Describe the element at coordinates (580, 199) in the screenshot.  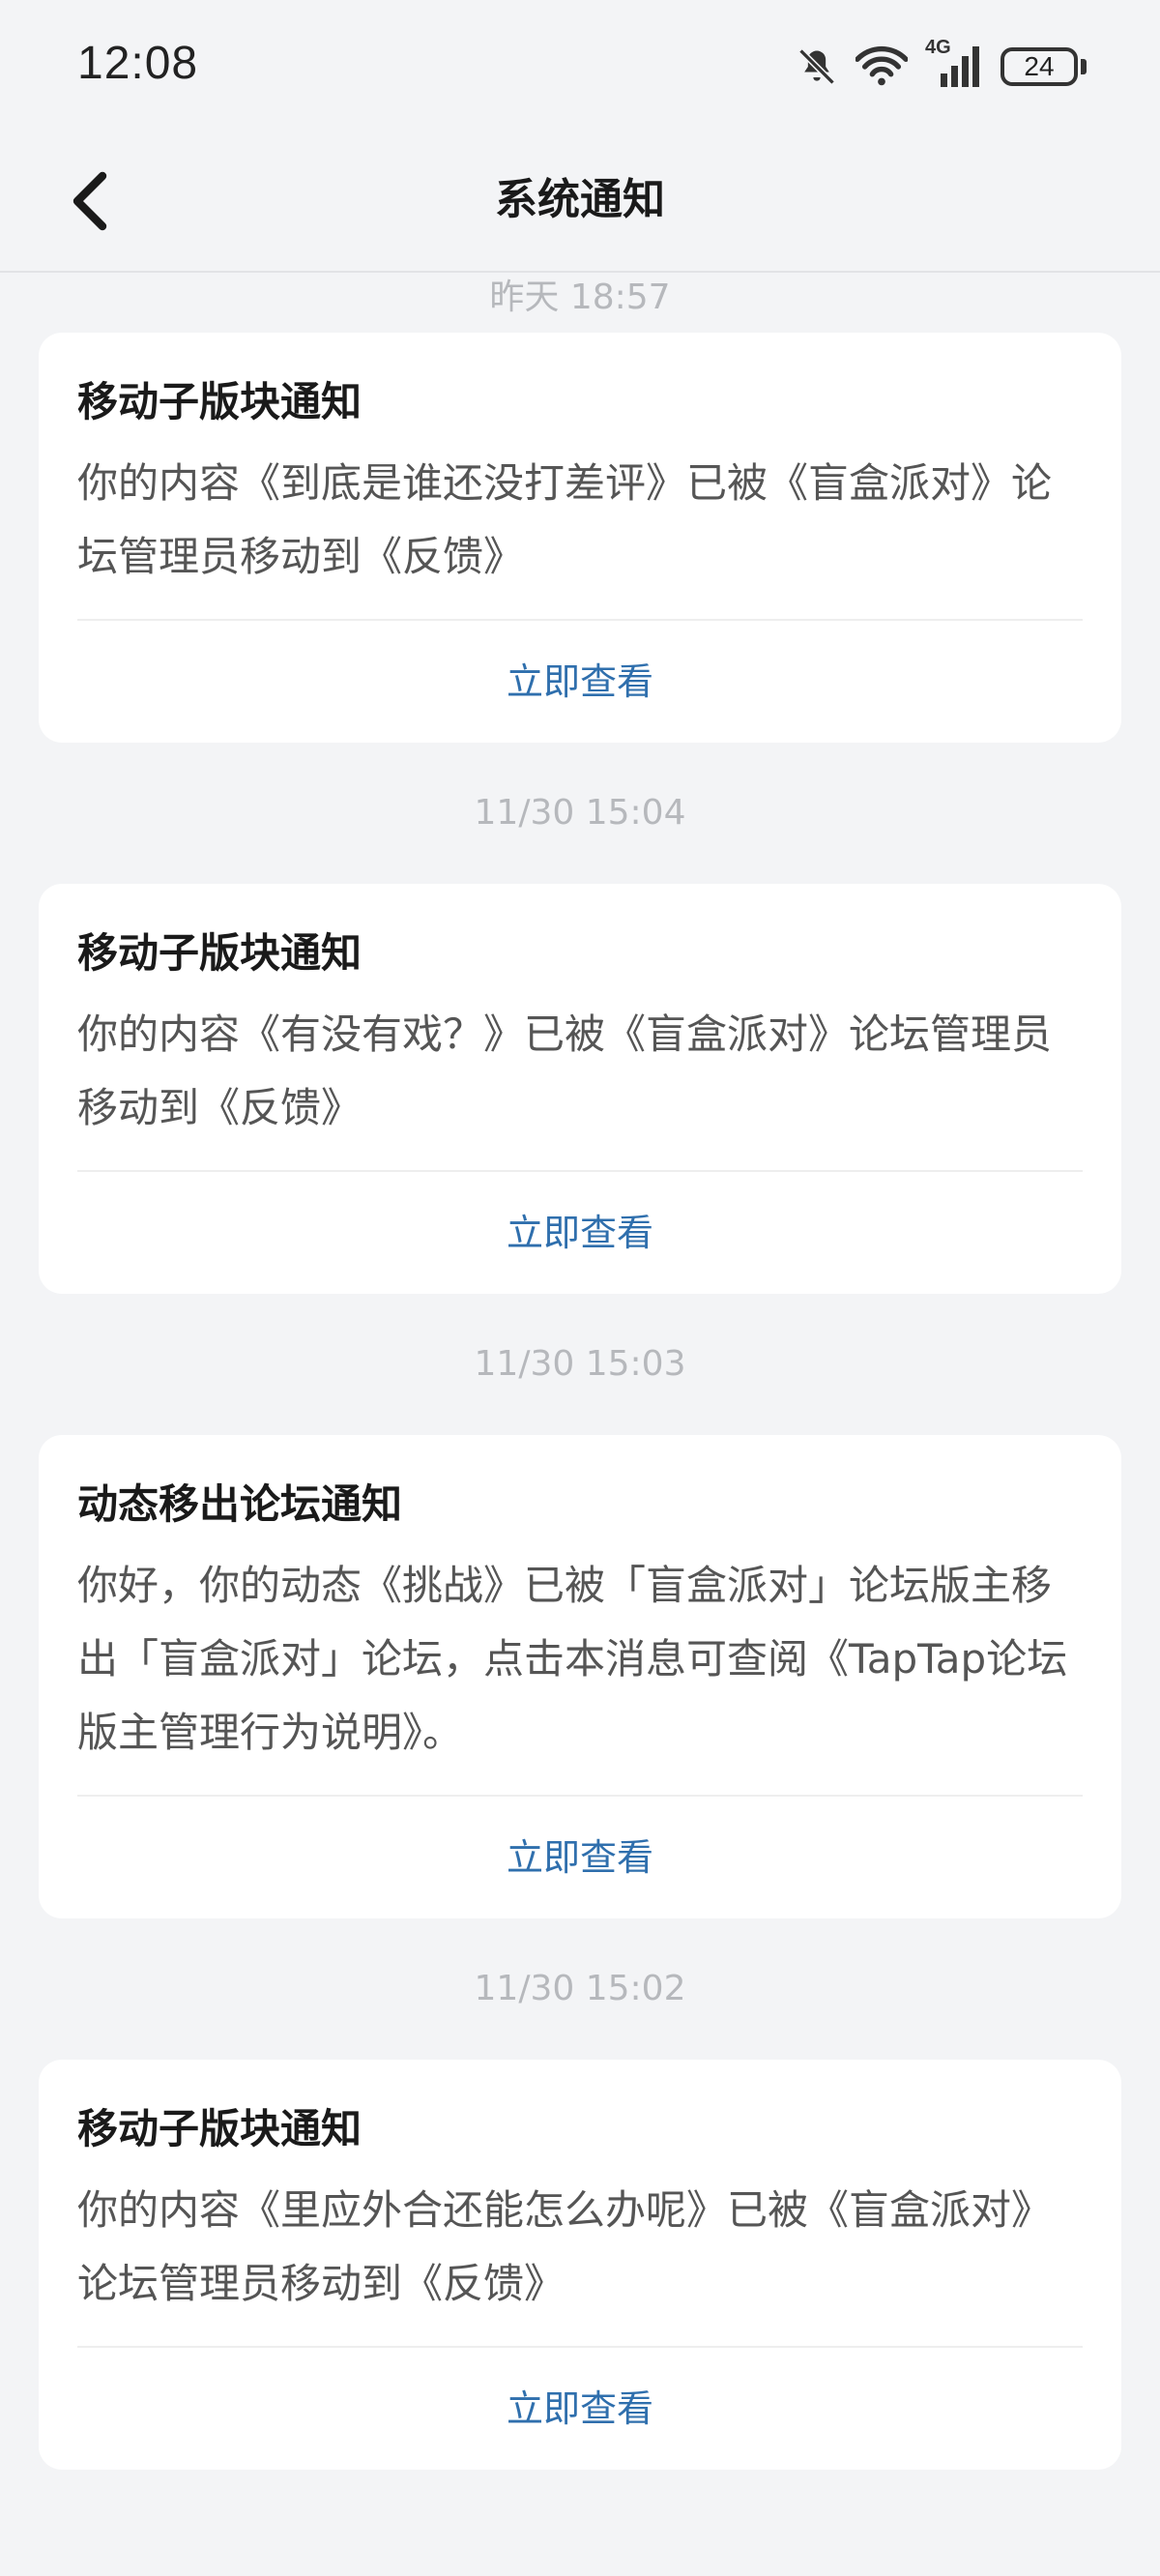
I see `page-title: 系统通知` at that location.